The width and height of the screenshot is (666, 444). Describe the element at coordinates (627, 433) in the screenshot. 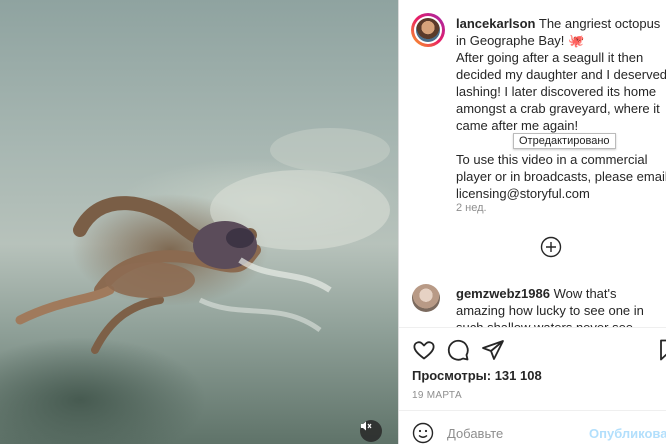

I see `post-comment-button: Опубликовать` at that location.